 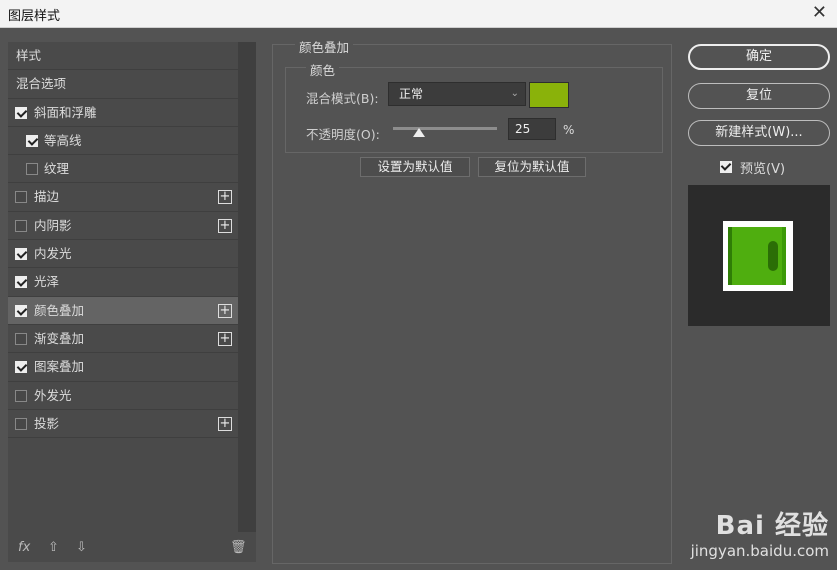 What do you see at coordinates (418, 14) in the screenshot?
I see `title-bar: 图层样式 ✕` at bounding box center [418, 14].